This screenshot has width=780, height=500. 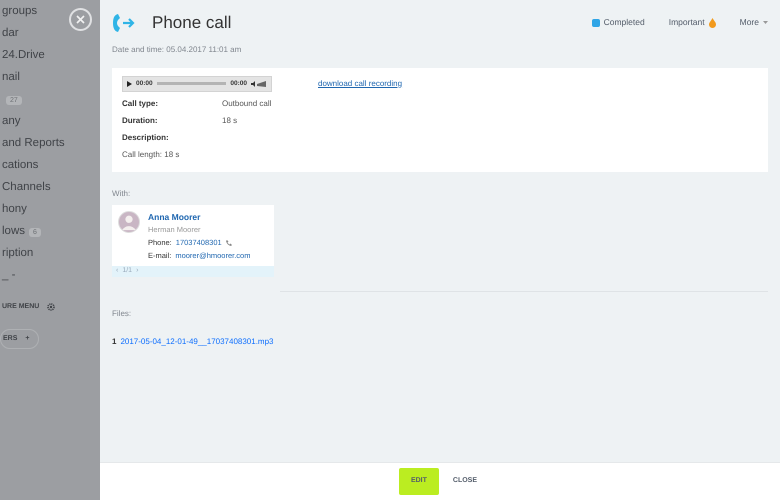 What do you see at coordinates (765, 22) in the screenshot?
I see `caret-icon` at bounding box center [765, 22].